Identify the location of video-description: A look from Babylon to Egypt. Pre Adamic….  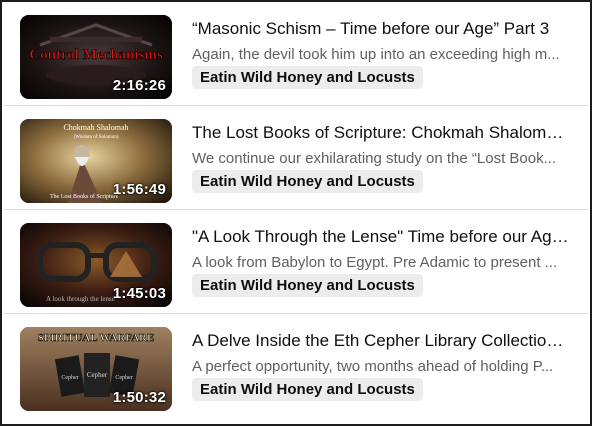
(375, 262).